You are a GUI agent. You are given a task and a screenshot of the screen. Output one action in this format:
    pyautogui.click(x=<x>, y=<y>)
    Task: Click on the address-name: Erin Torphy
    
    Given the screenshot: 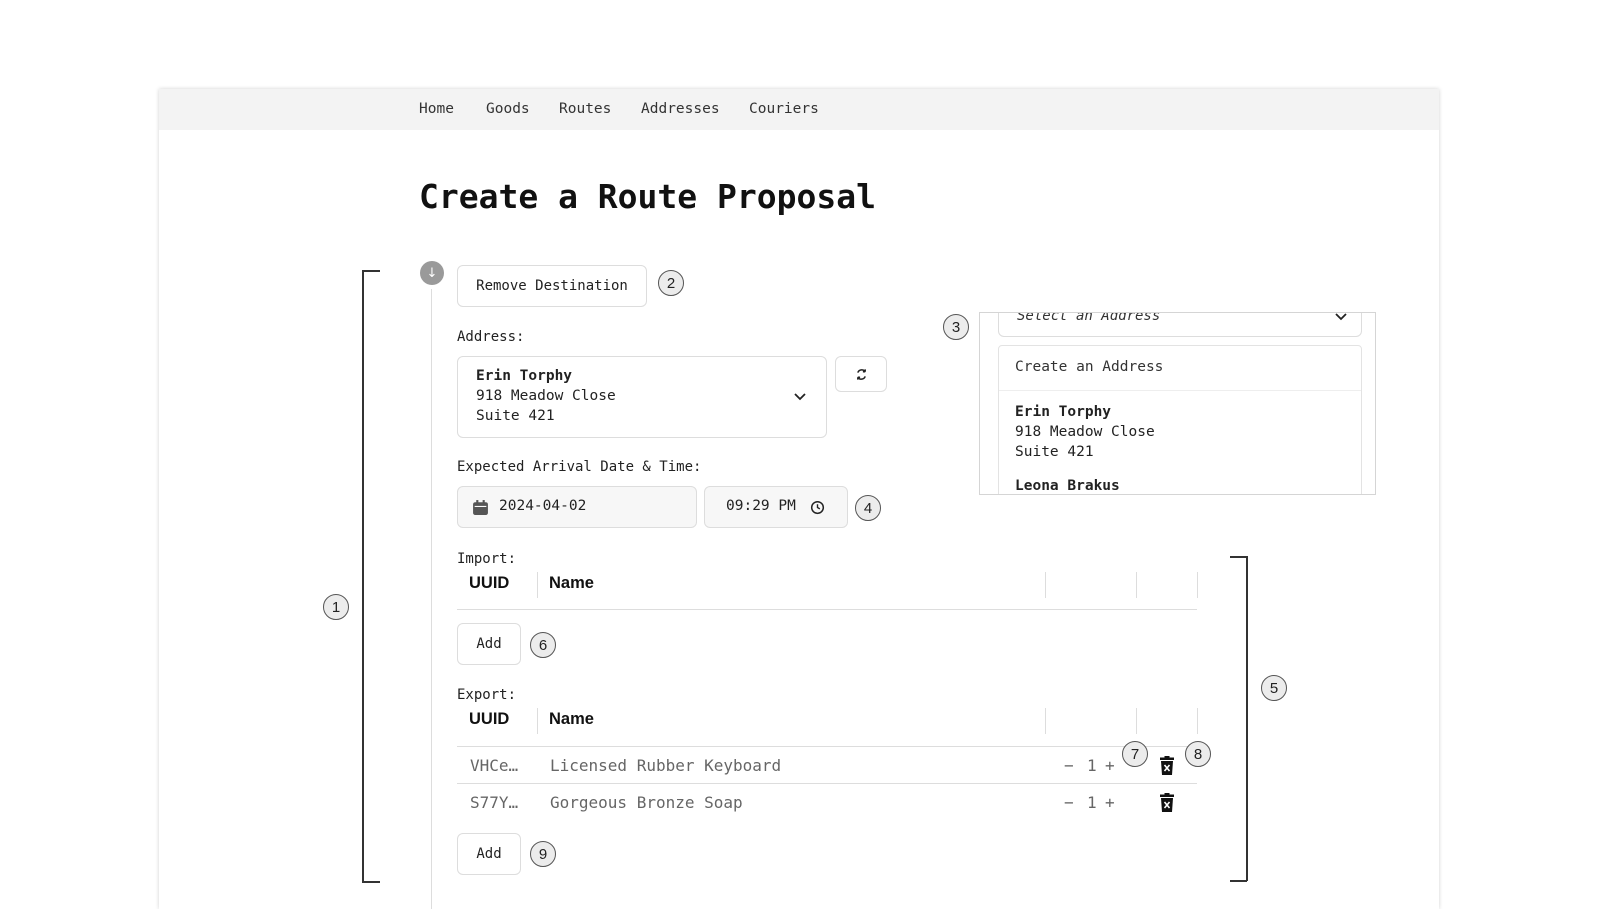 What is the action you would take?
    pyautogui.click(x=524, y=376)
    